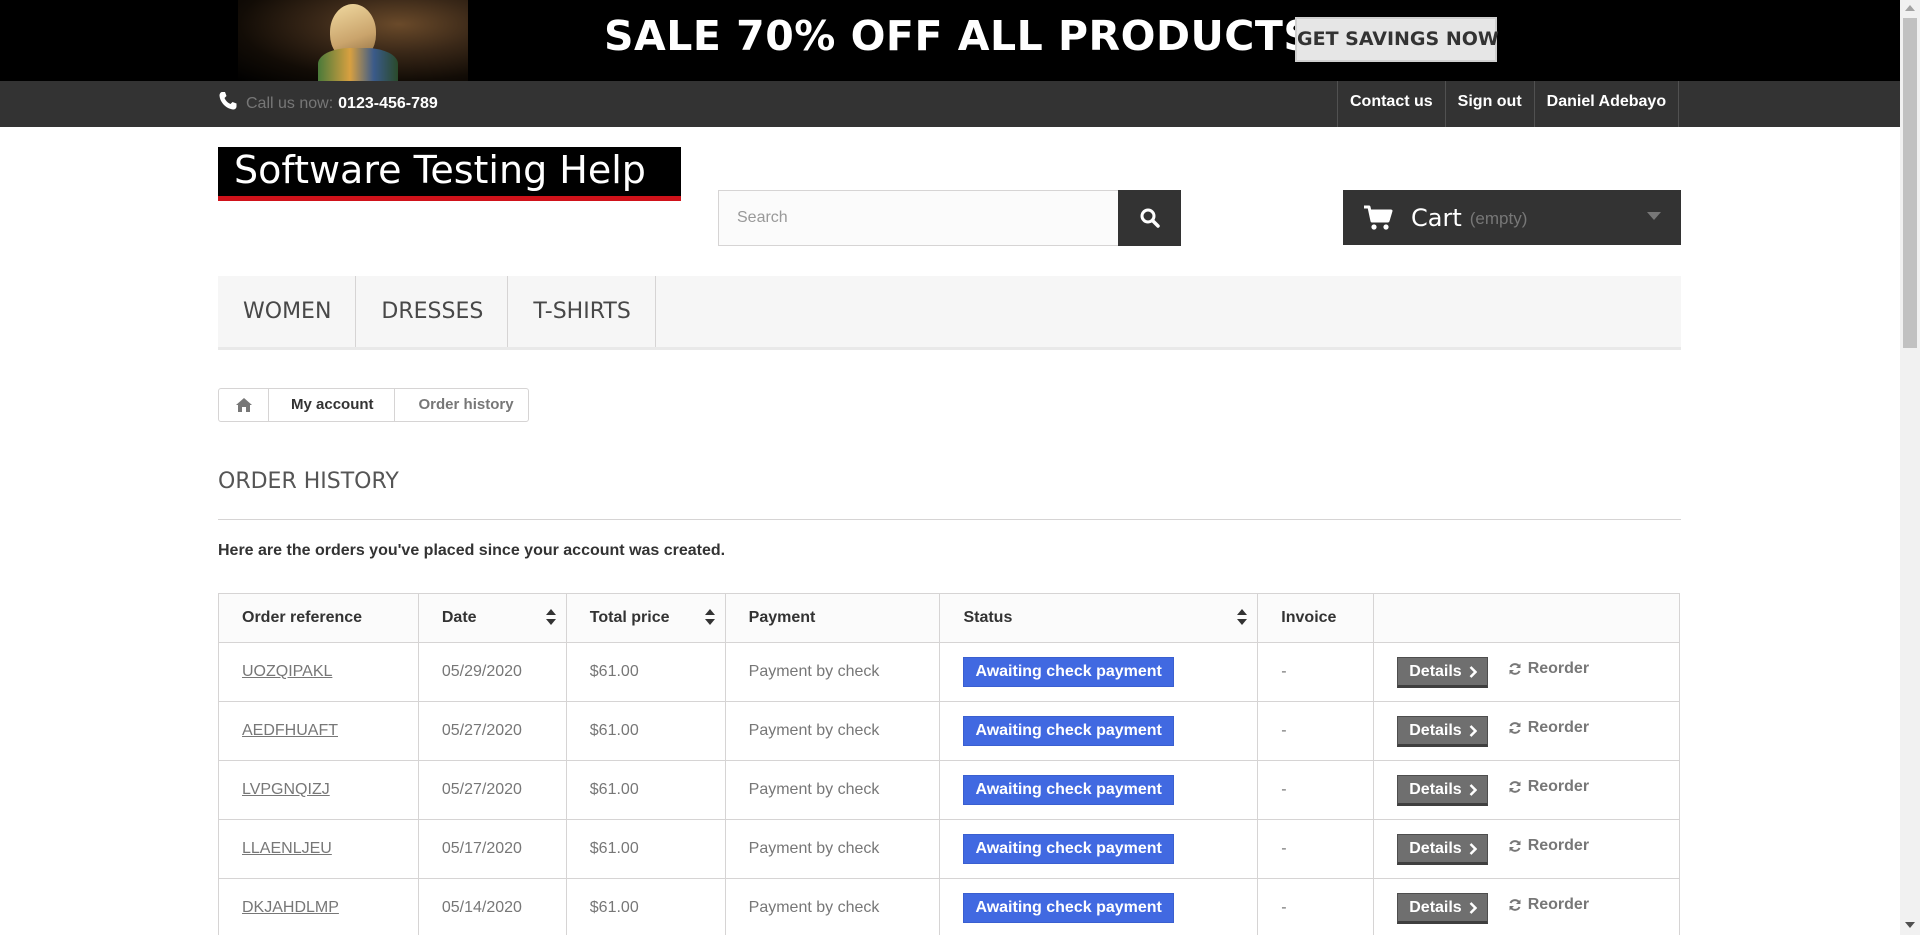 The image size is (1920, 935). I want to click on scroll-thumb, so click(1910, 183).